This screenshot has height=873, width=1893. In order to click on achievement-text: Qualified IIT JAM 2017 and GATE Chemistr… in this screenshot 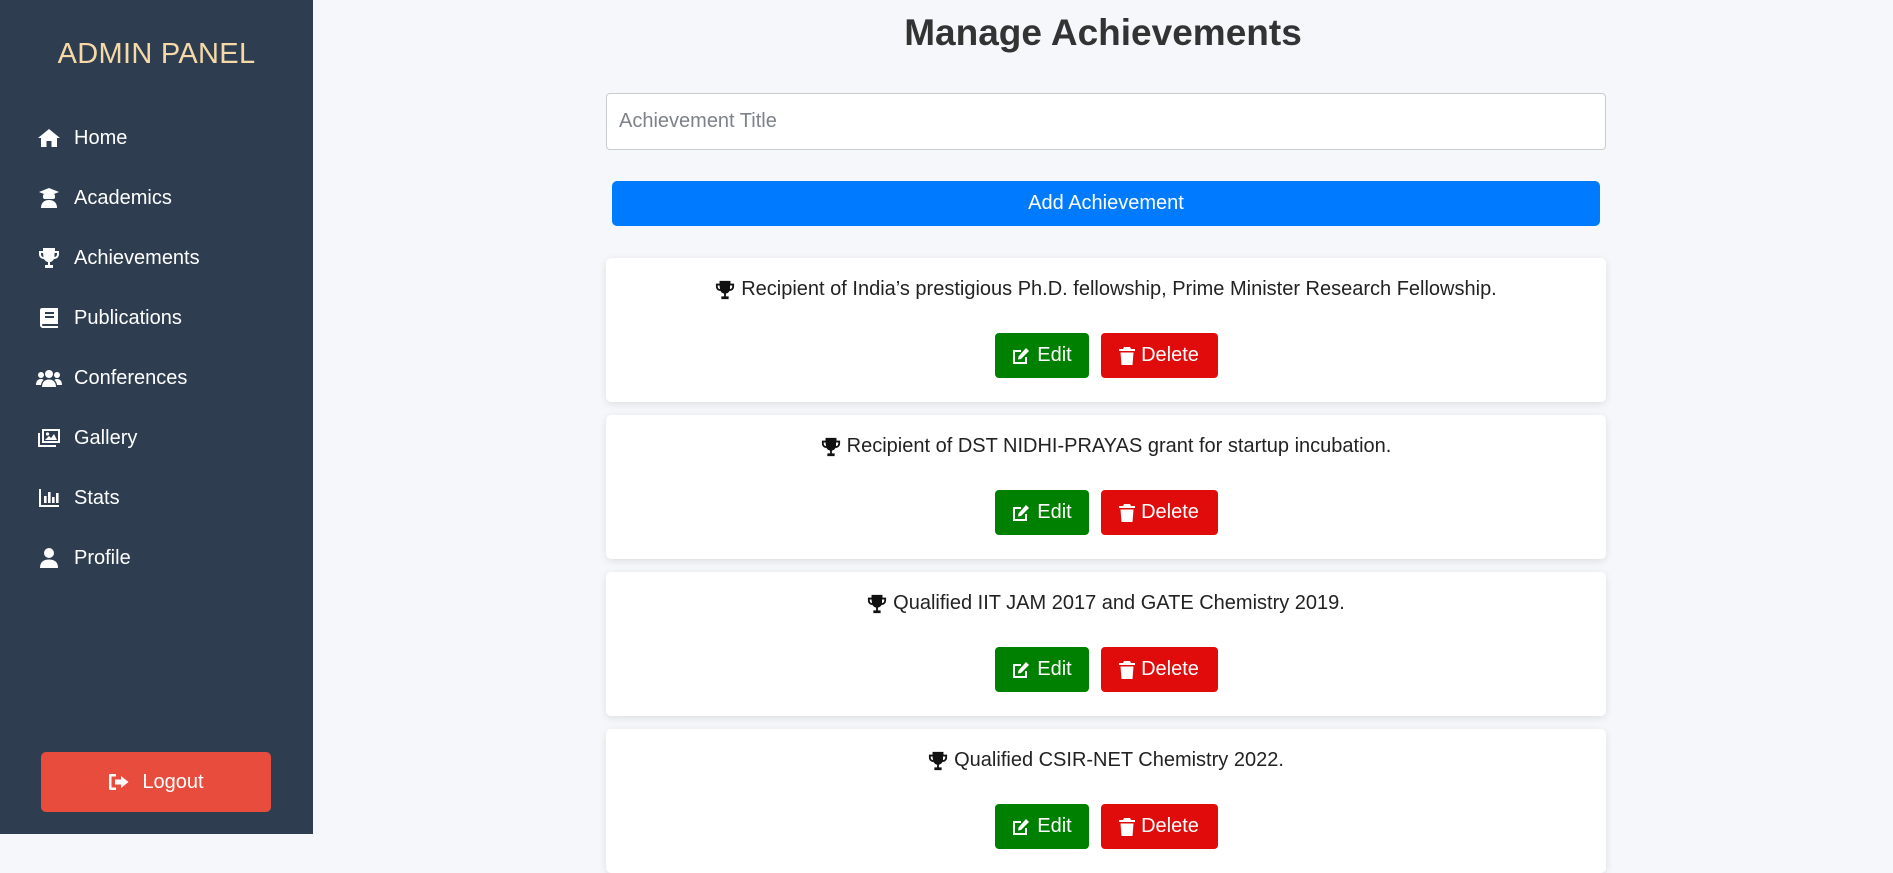, I will do `click(1106, 603)`.